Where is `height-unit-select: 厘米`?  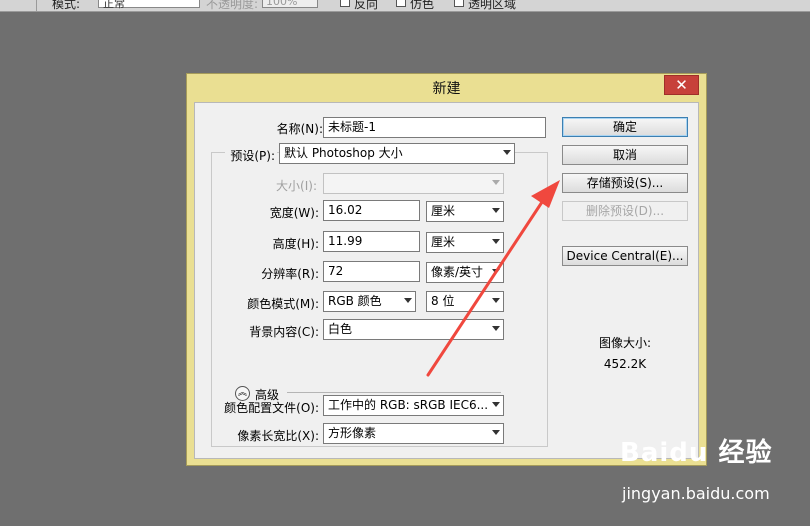
height-unit-select: 厘米 is located at coordinates (465, 242).